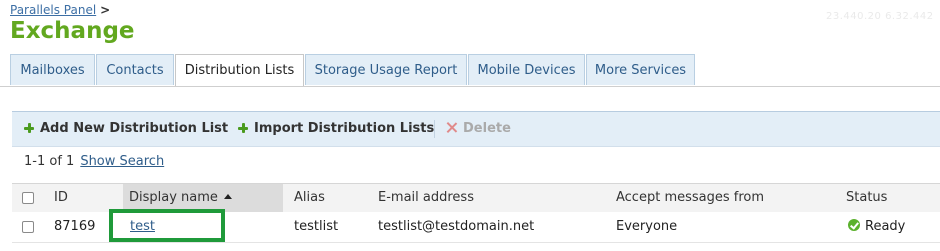 This screenshot has height=251, width=940. I want to click on column-header-accept-messages-from: Accept messages from, so click(690, 198).